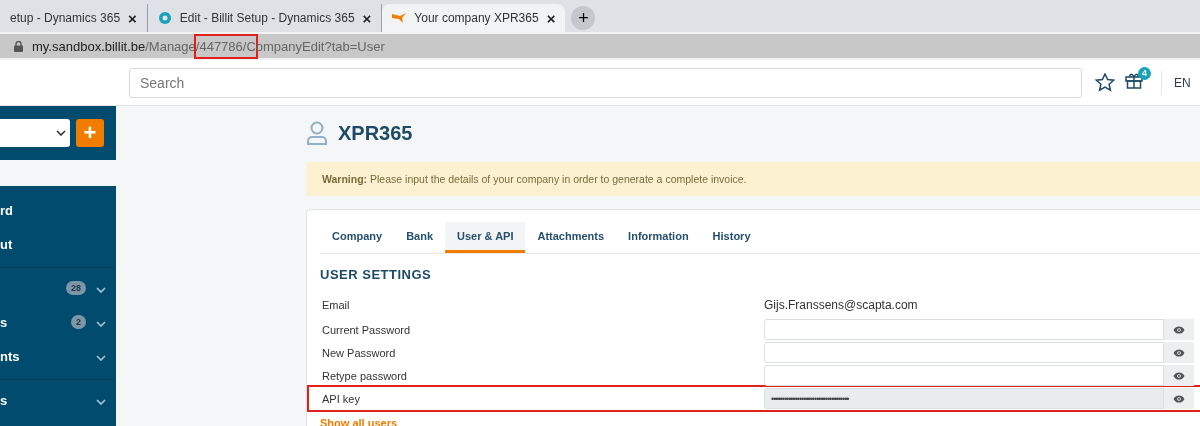 This screenshot has width=1200, height=426. I want to click on user-icon, so click(317, 133).